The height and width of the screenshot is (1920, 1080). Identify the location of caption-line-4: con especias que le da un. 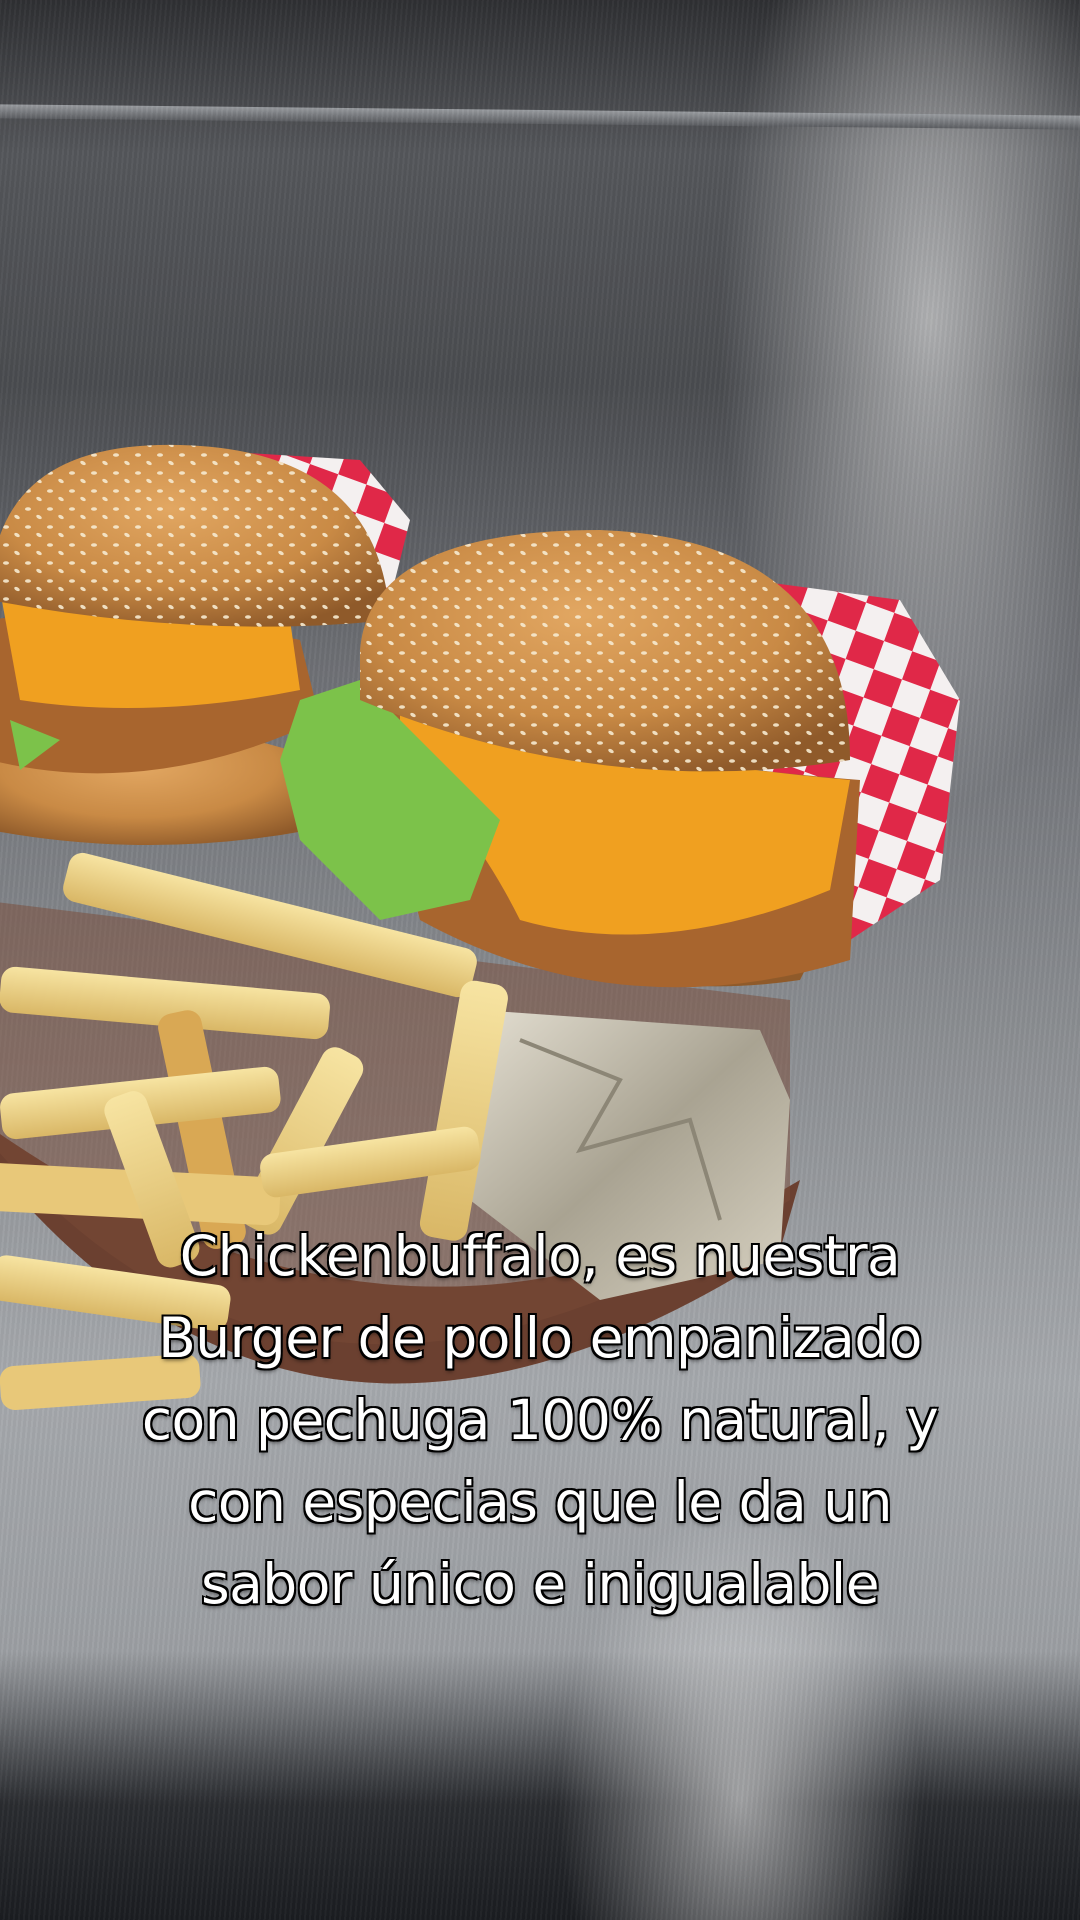
(540, 1502).